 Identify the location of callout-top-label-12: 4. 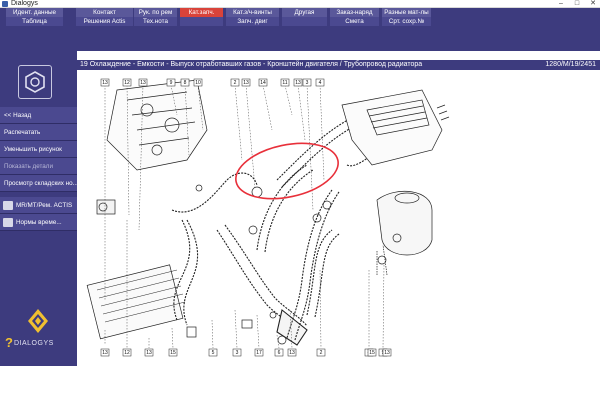
(320, 83).